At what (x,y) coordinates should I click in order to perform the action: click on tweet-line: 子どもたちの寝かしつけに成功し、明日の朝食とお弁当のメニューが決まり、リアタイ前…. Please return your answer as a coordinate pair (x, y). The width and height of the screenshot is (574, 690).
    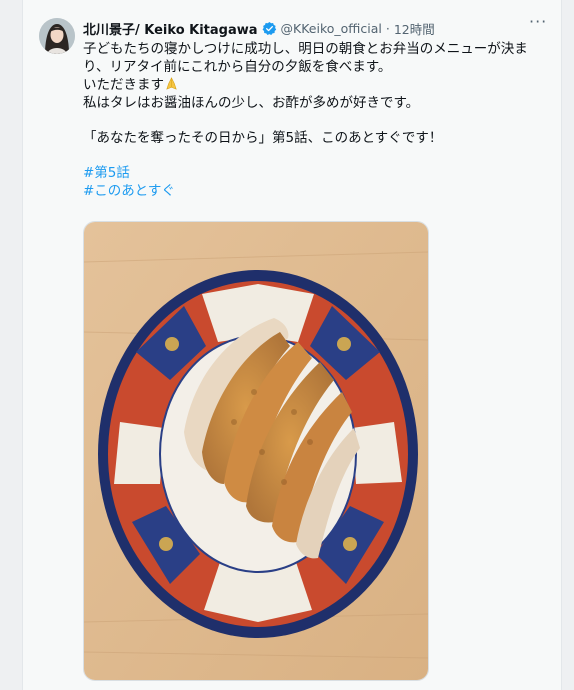
    Looking at the image, I should click on (305, 58).